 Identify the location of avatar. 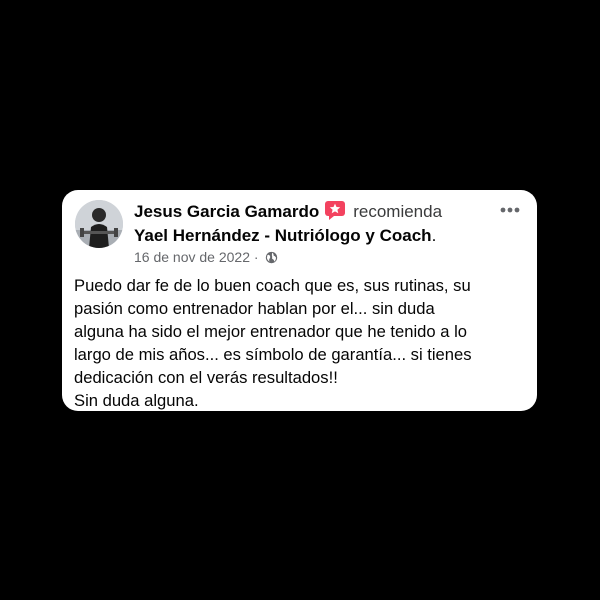
(99, 224).